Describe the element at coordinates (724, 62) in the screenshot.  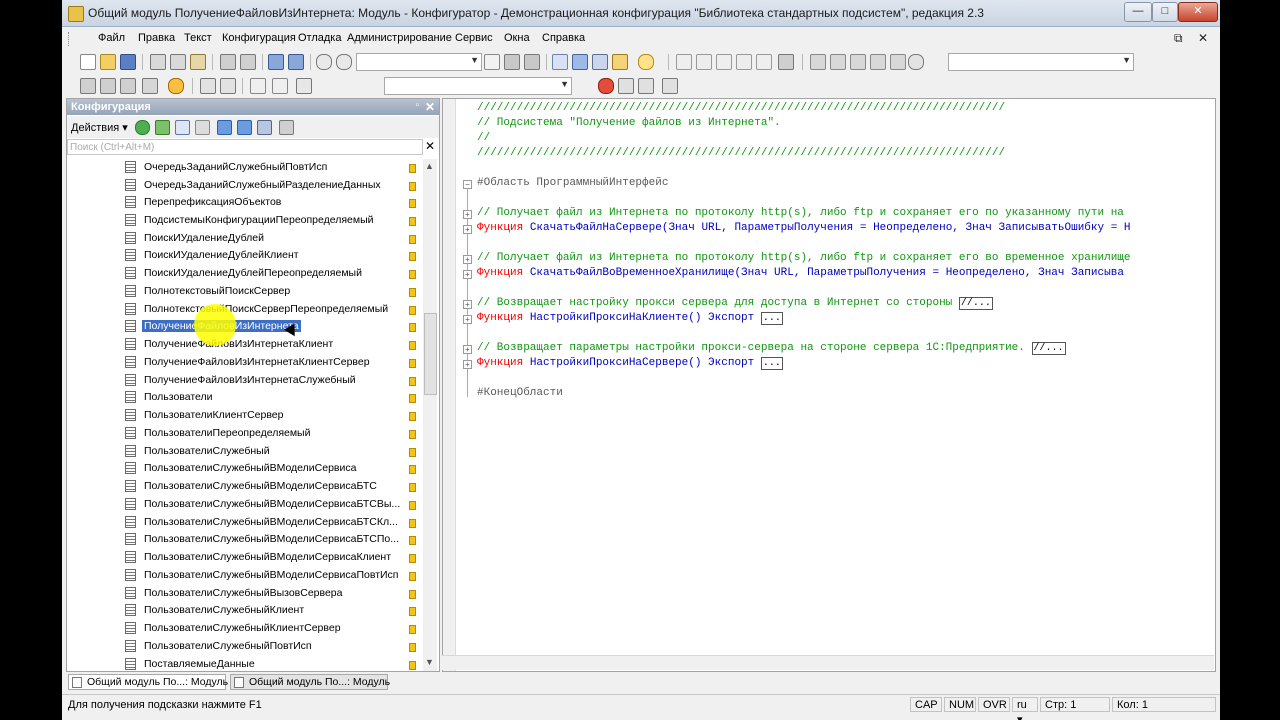
I see `step-out-icon` at that location.